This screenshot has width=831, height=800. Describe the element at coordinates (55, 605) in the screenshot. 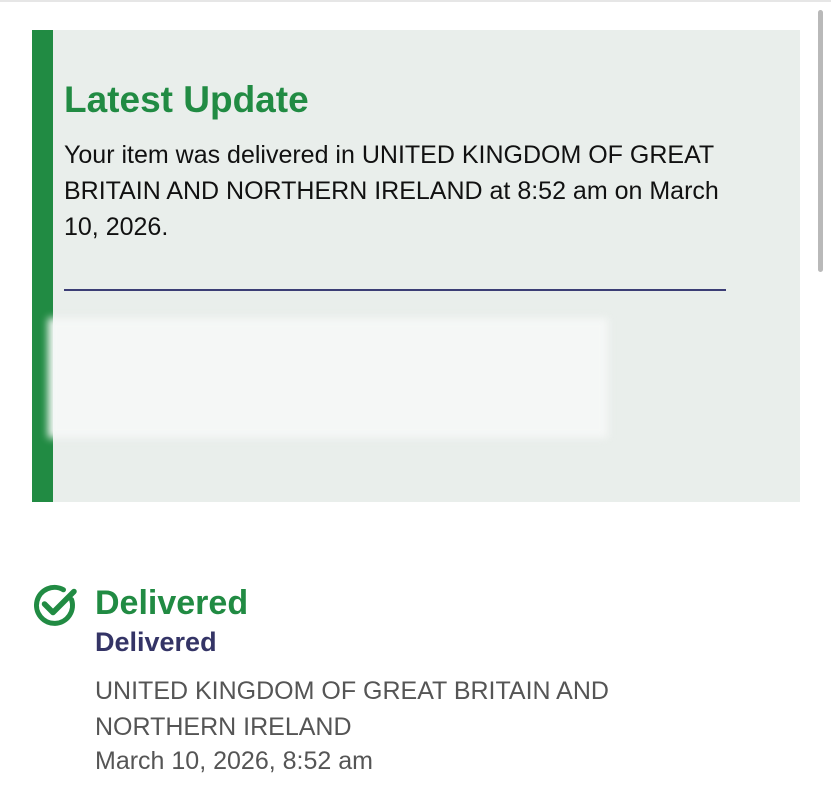

I see `check-circle-icon` at that location.